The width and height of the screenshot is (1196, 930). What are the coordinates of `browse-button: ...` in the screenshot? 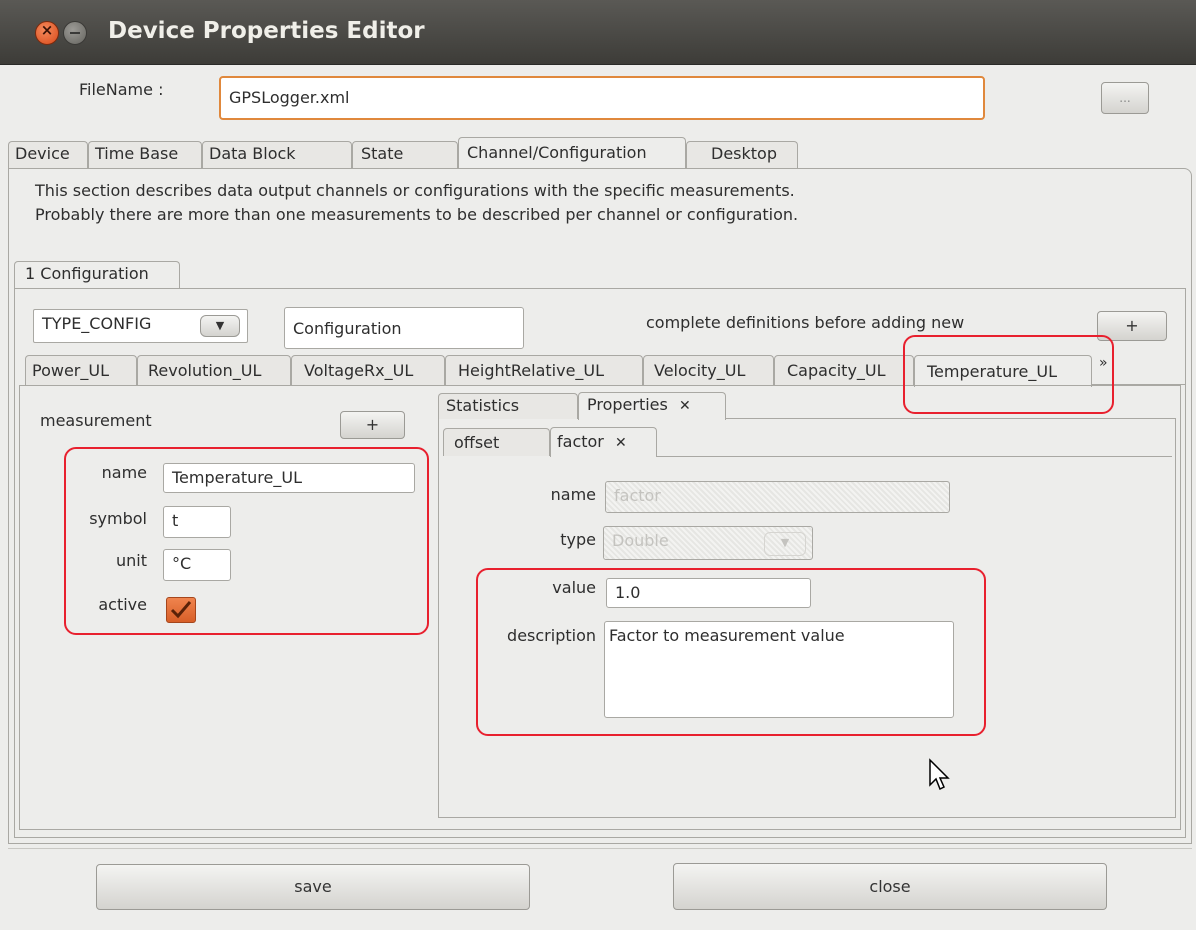 It's located at (1125, 98).